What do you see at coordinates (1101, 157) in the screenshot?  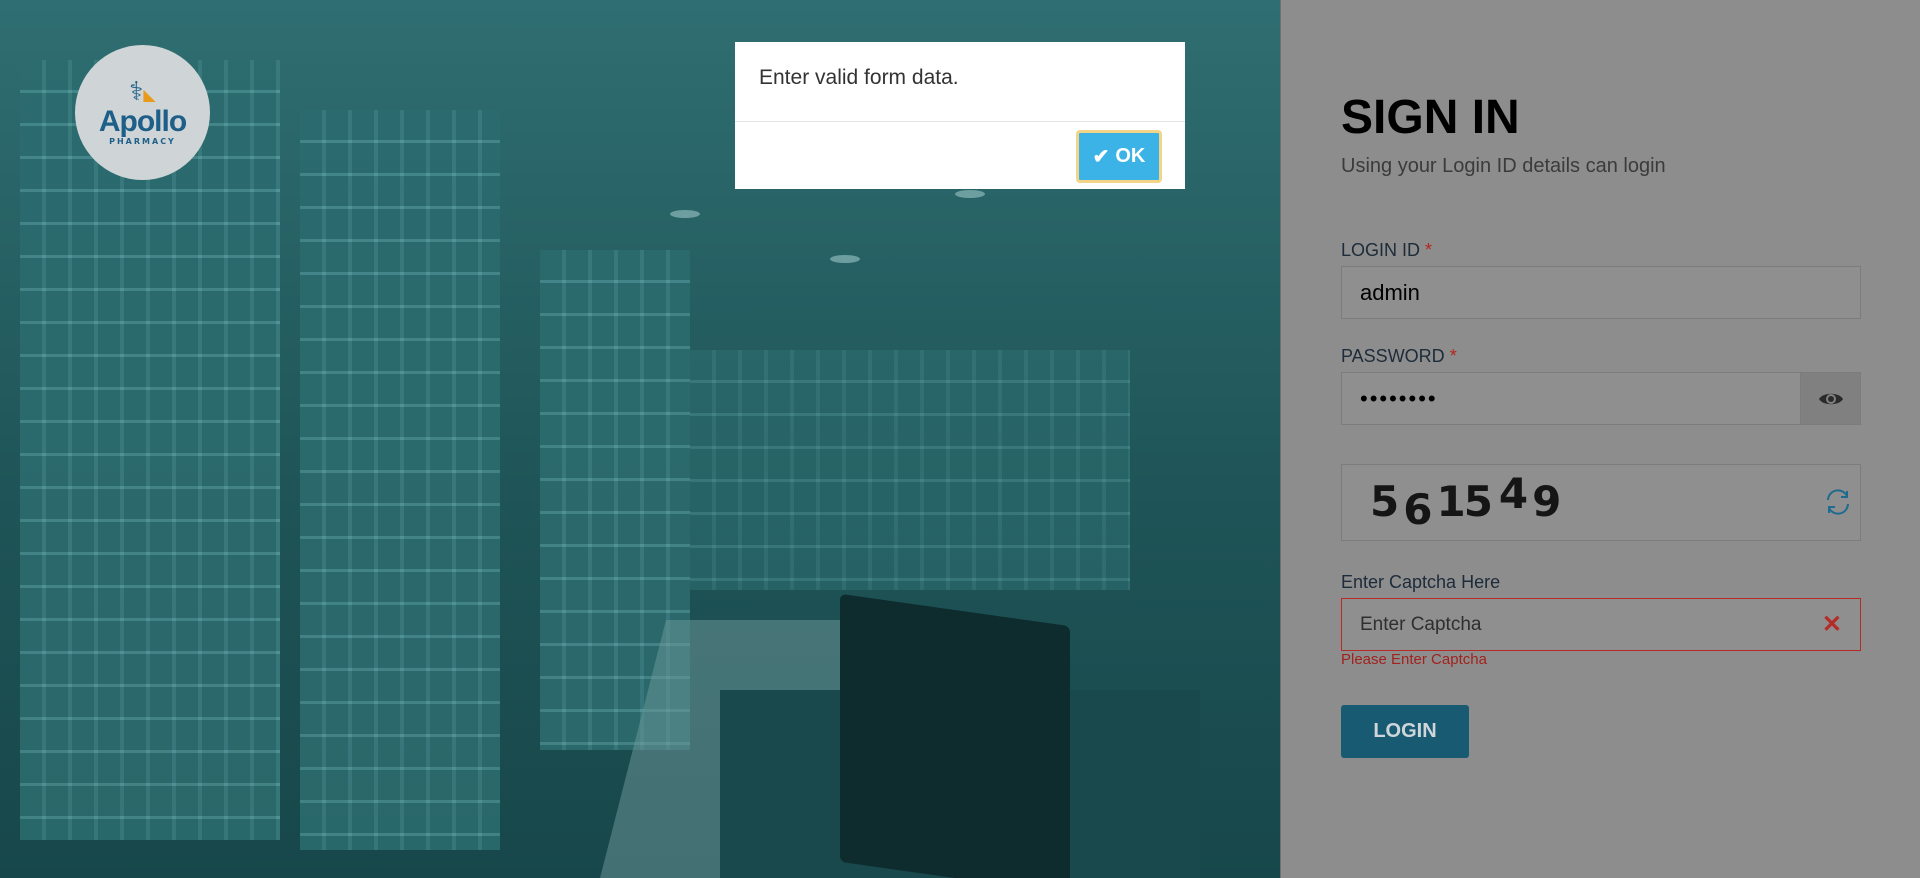 I see `check-icon: ✔` at bounding box center [1101, 157].